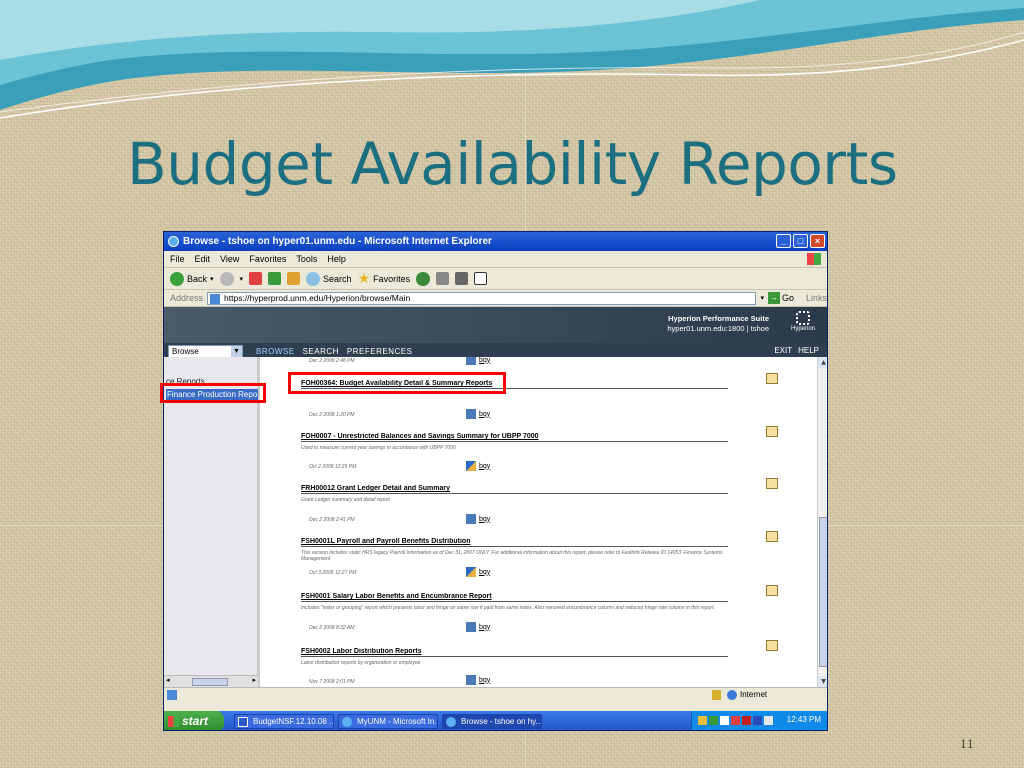 The width and height of the screenshot is (1024, 768). What do you see at coordinates (254, 680) in the screenshot?
I see `scroll-right-icon: ▸` at bounding box center [254, 680].